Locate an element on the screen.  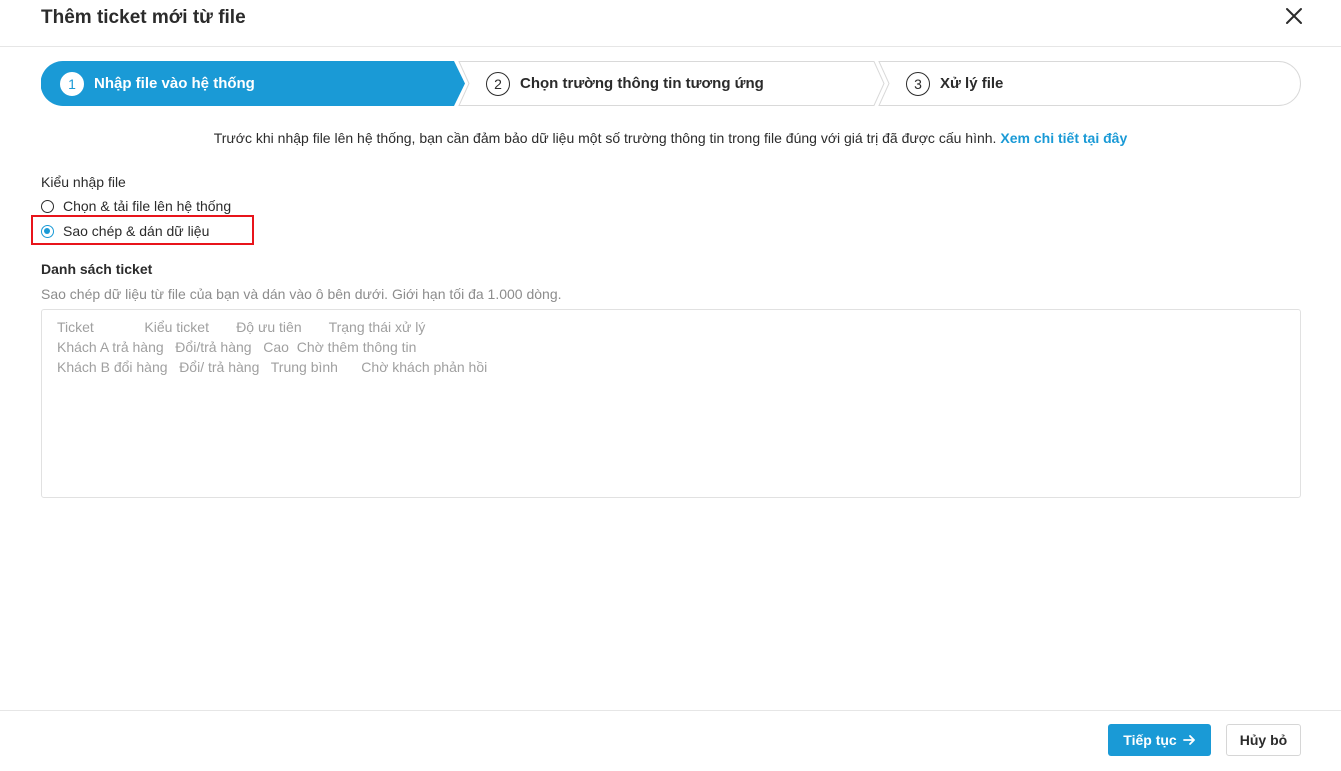
radio-button is located at coordinates (47, 206).